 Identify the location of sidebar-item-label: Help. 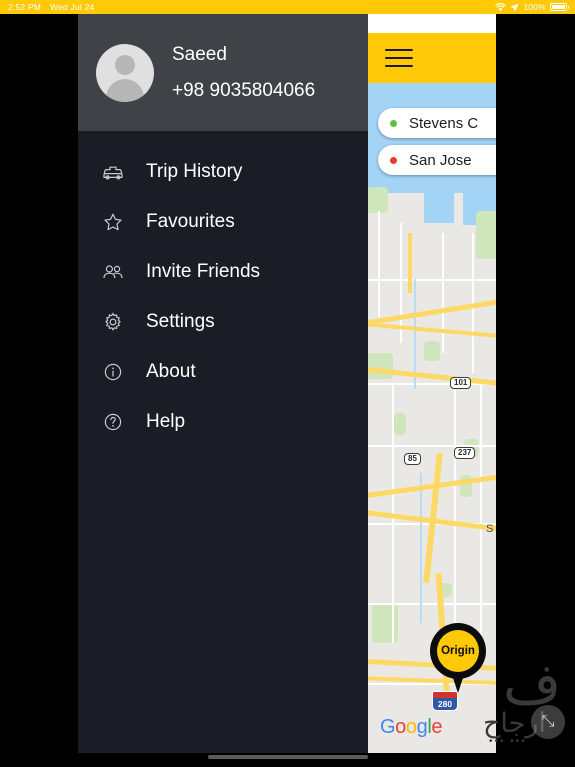
(166, 421).